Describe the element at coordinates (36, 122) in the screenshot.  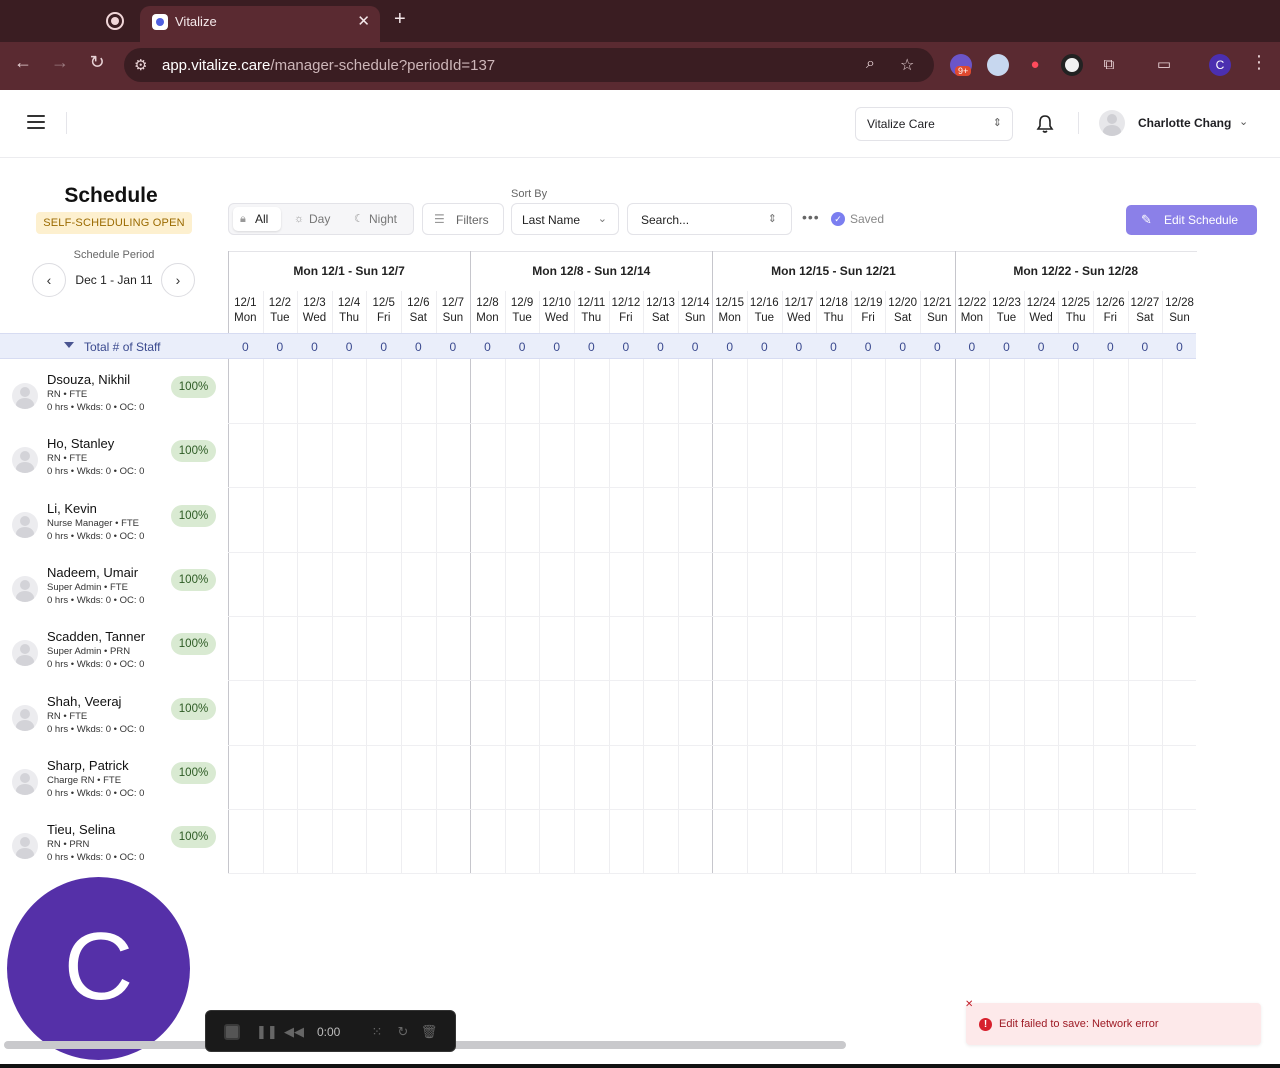
I see `menu-icon` at that location.